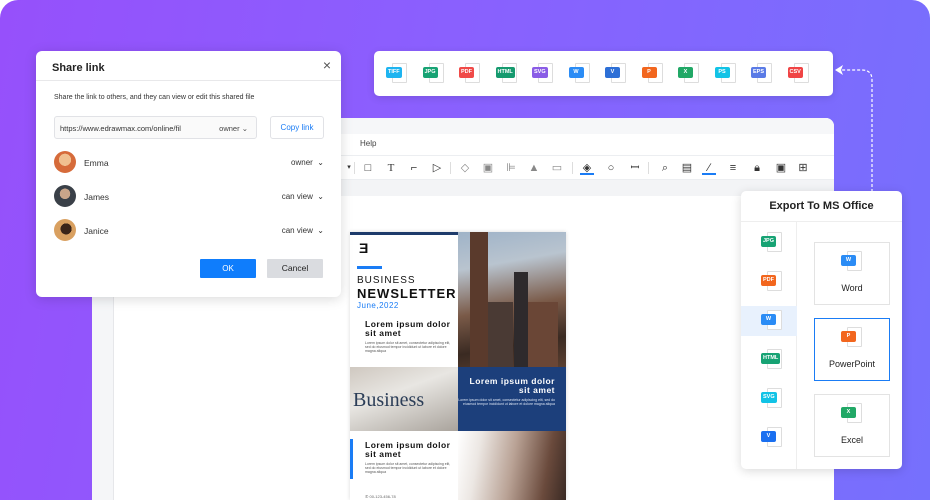 Image resolution: width=930 pixels, height=500 pixels. I want to click on format-csv-icon: CSV, so click(798, 74).